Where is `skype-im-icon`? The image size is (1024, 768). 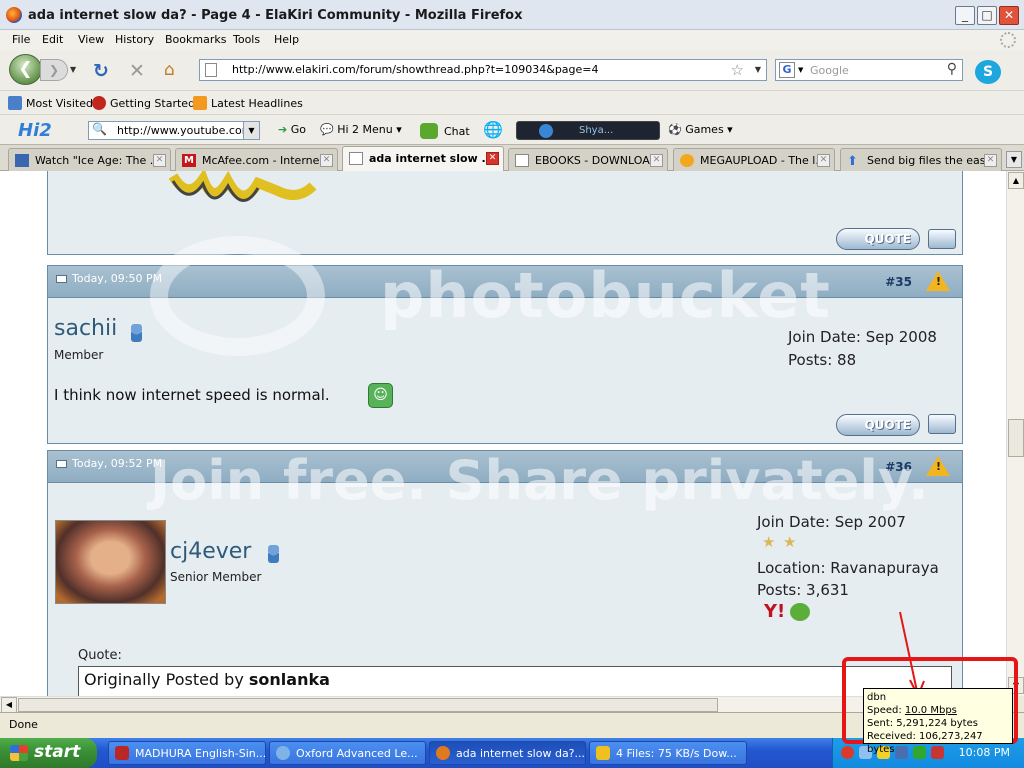
skype-im-icon is located at coordinates (800, 612).